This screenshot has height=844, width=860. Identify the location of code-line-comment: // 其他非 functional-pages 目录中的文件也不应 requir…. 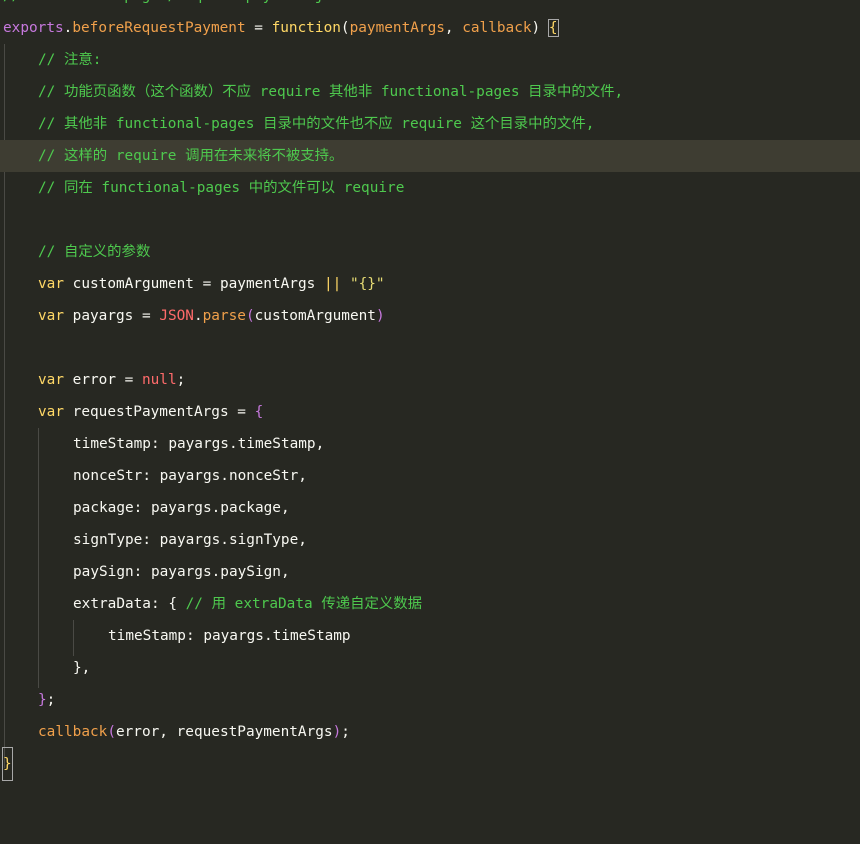
(430, 124).